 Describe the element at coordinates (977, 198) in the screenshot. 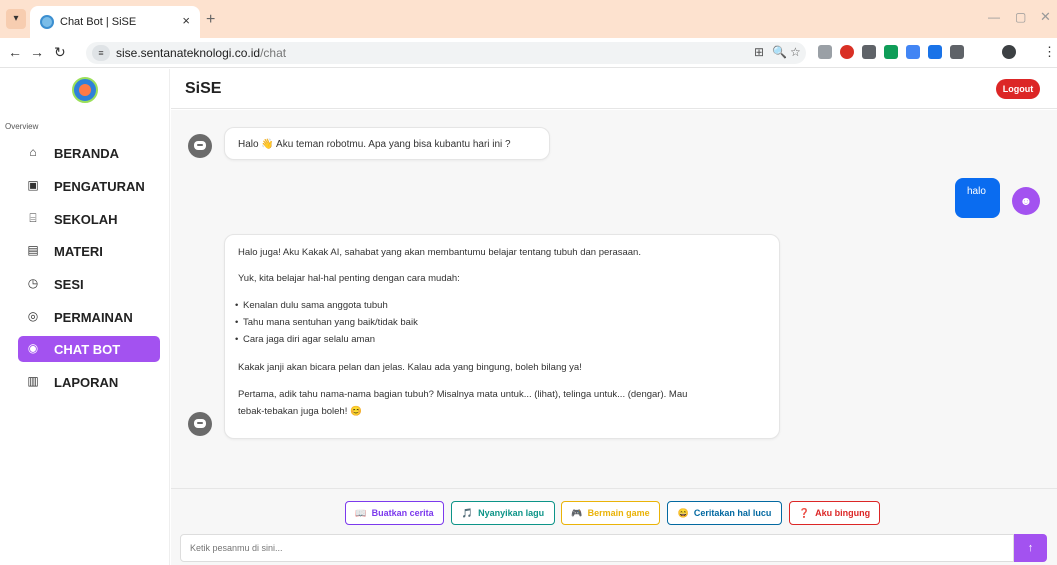

I see `user-message: halo` at that location.